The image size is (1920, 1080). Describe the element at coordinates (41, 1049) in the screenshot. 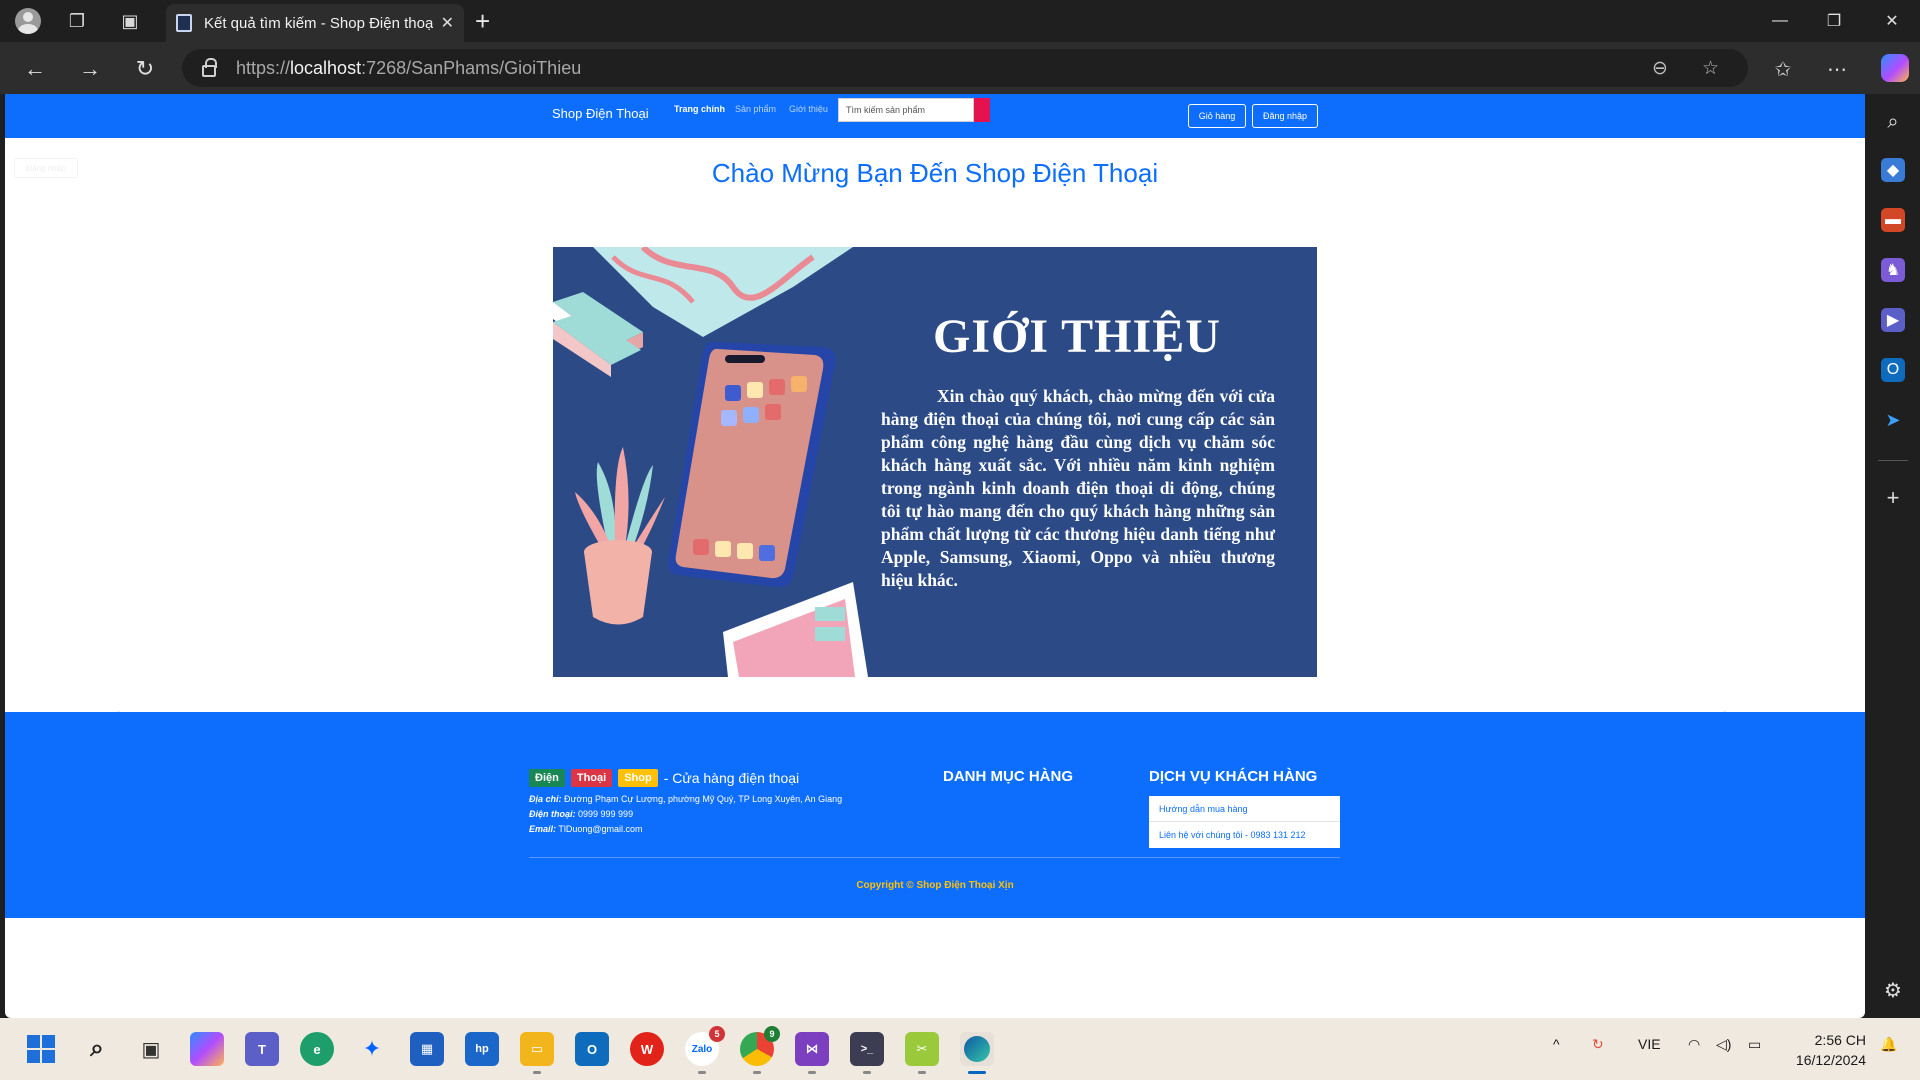

I see `start-icon` at that location.